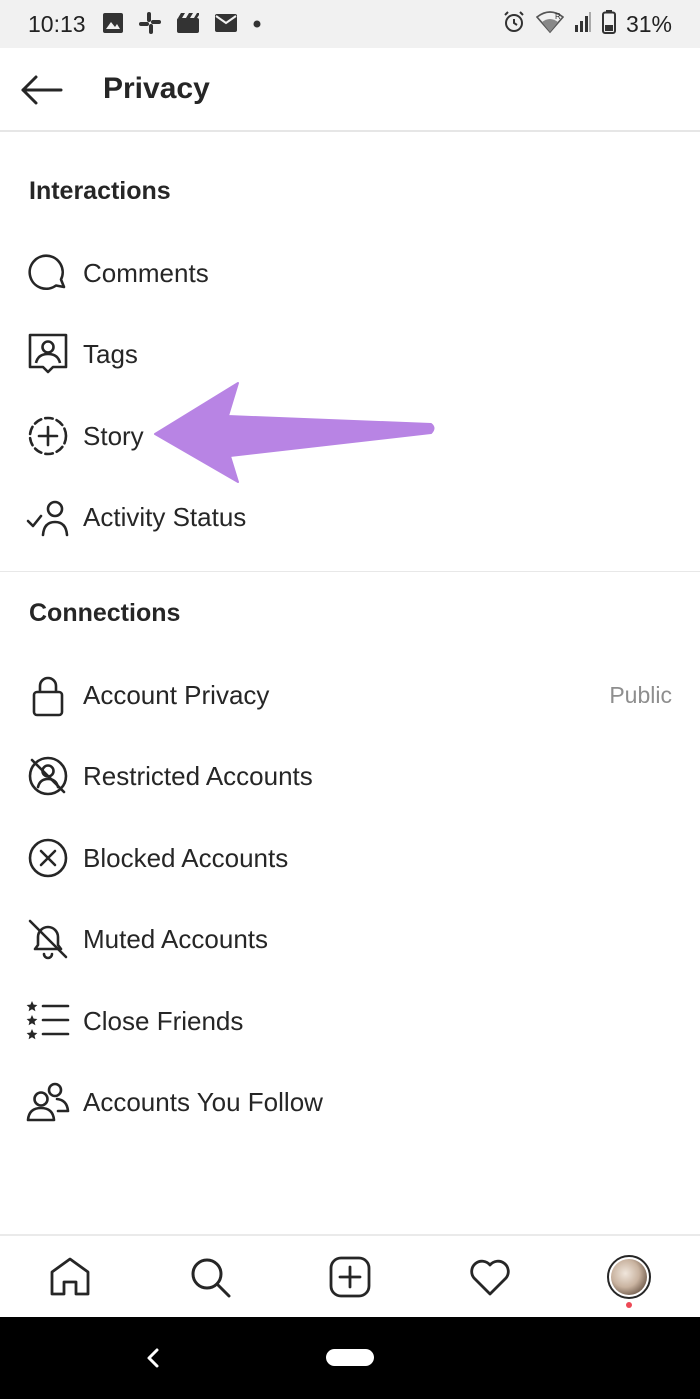 Image resolution: width=700 pixels, height=1399 pixels. I want to click on tab-search, so click(210, 1277).